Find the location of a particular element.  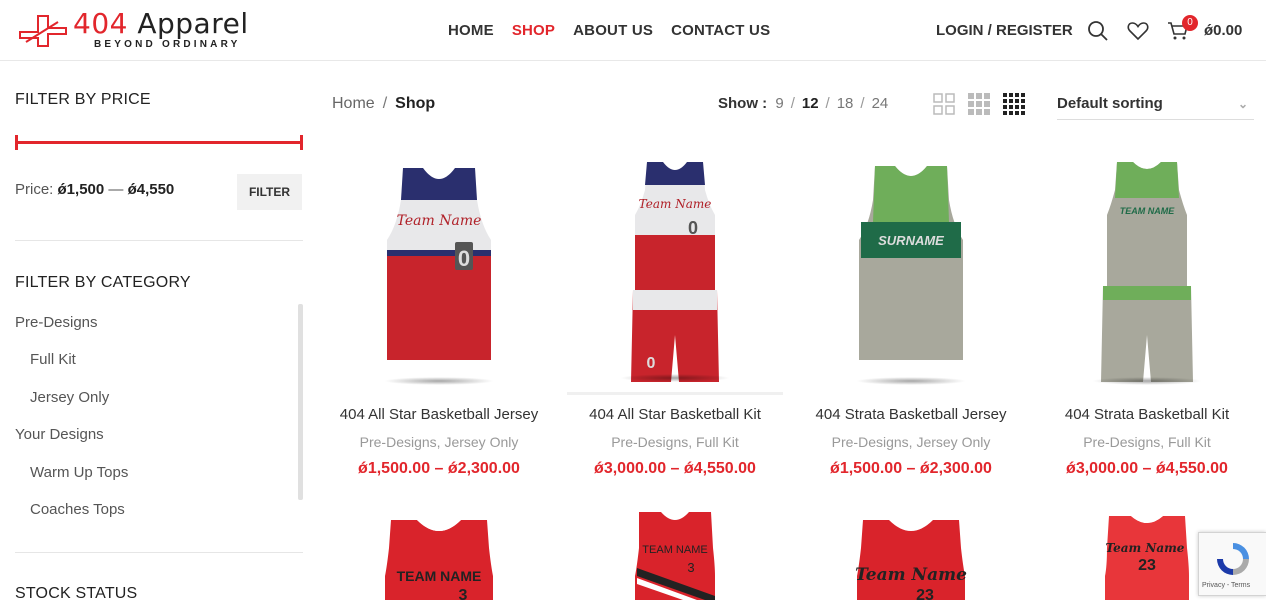

grid-2-icon is located at coordinates (944, 104).